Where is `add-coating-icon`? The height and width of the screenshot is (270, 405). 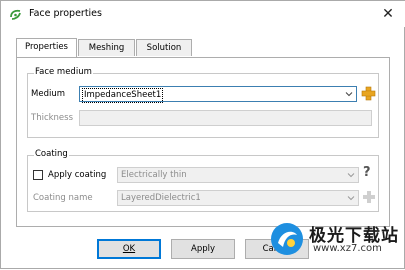
add-coating-icon is located at coordinates (369, 197).